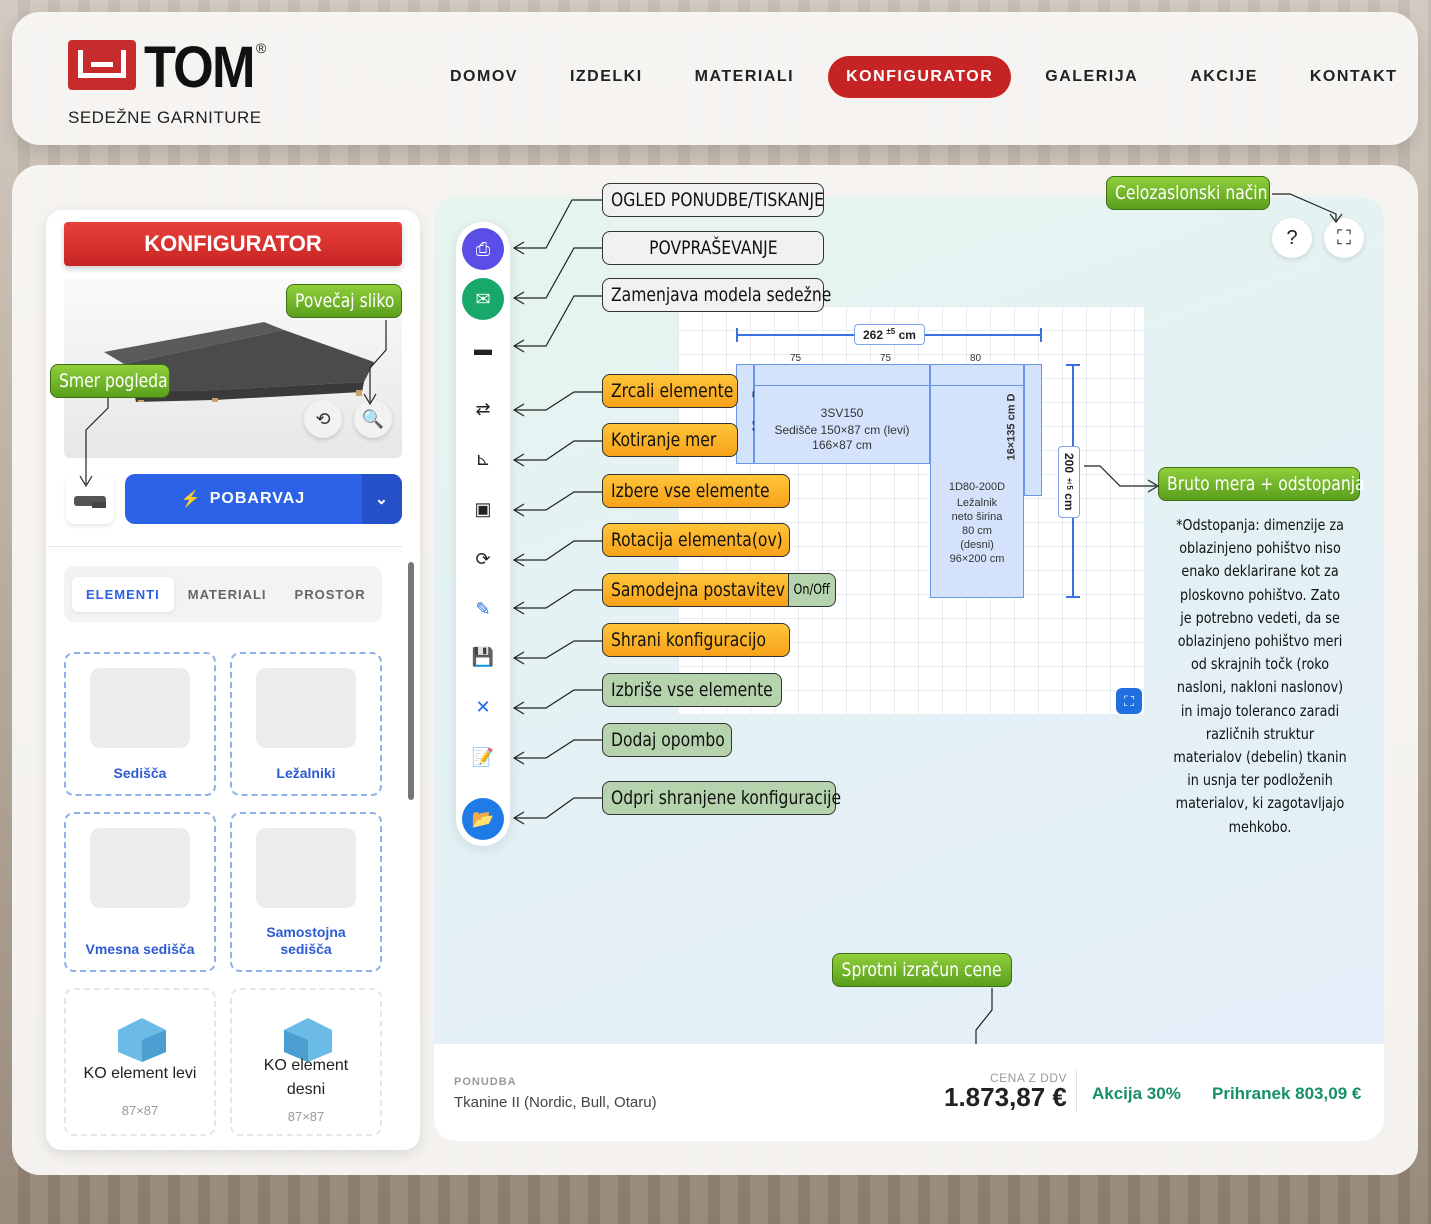 The image size is (1431, 1224). I want to click on block1-code: 3SV150, so click(842, 413).